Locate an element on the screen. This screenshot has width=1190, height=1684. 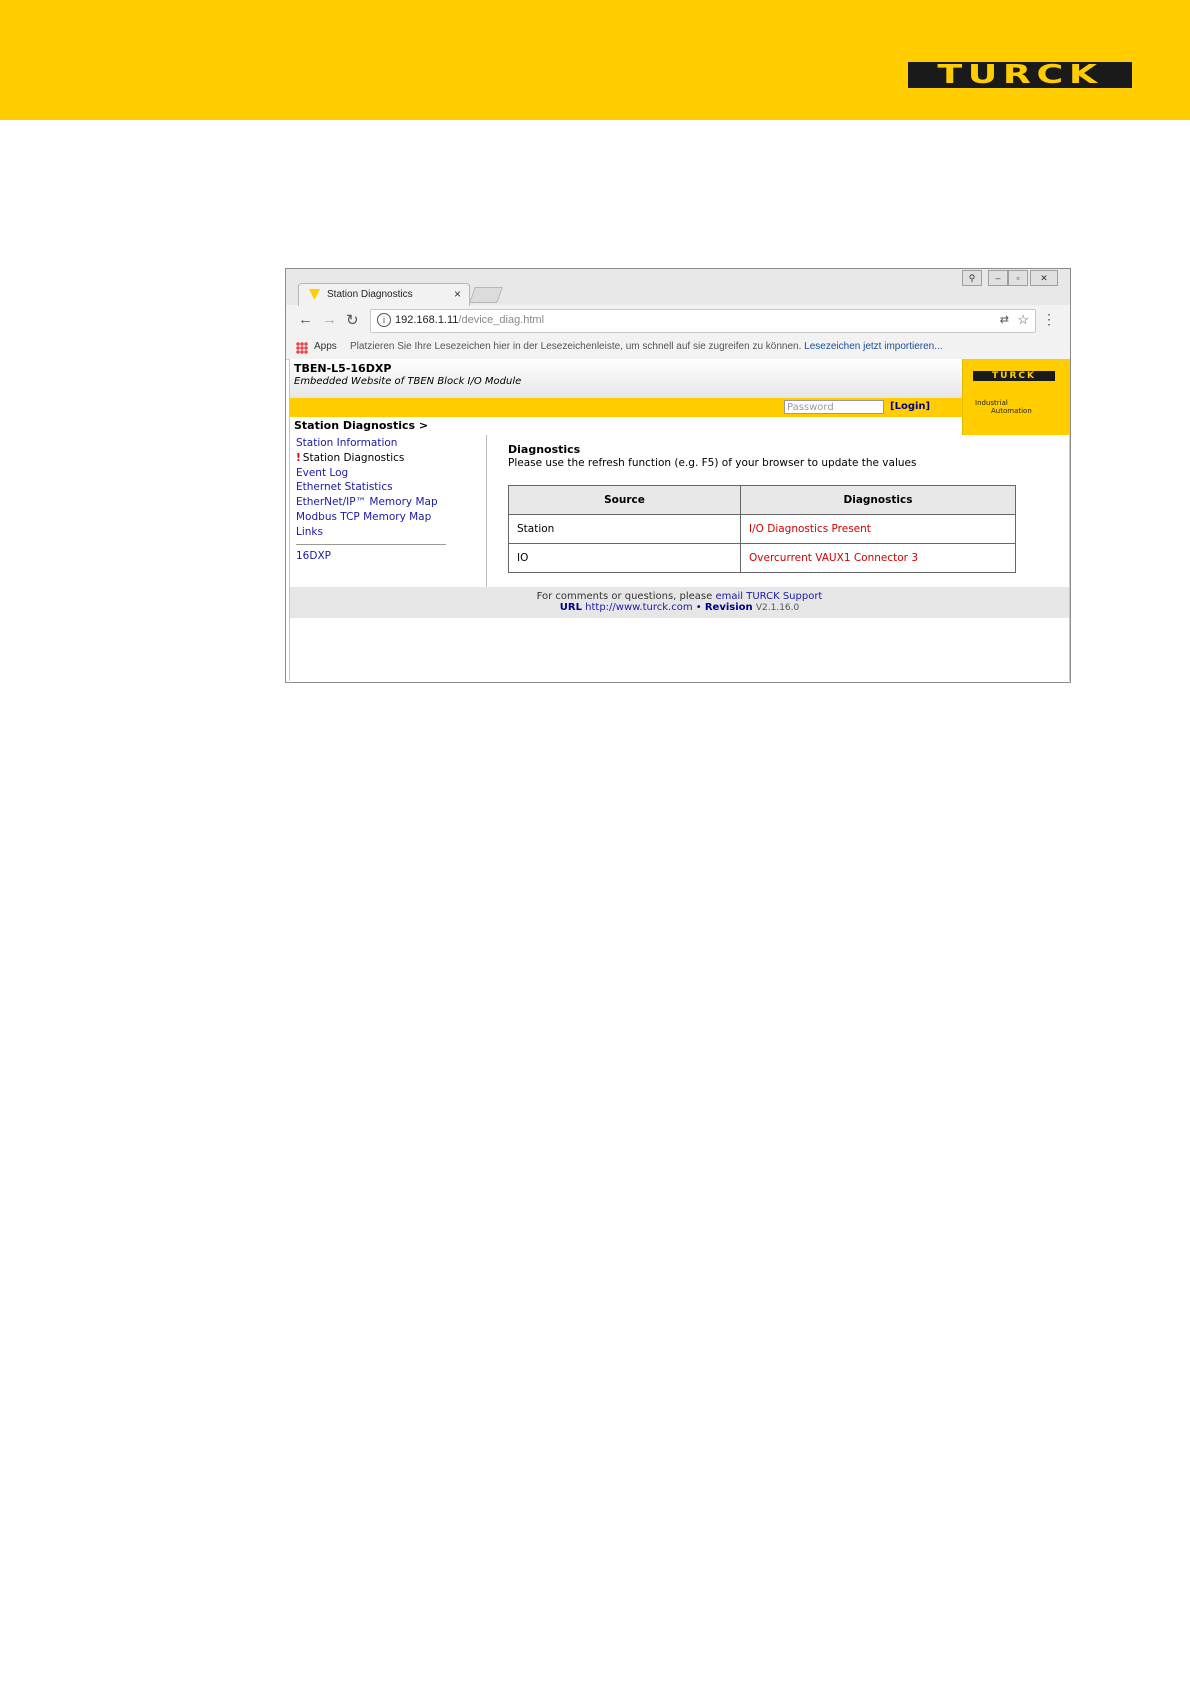
sidebar-item-label: Station Diagnostics is located at coordinates (353, 458).